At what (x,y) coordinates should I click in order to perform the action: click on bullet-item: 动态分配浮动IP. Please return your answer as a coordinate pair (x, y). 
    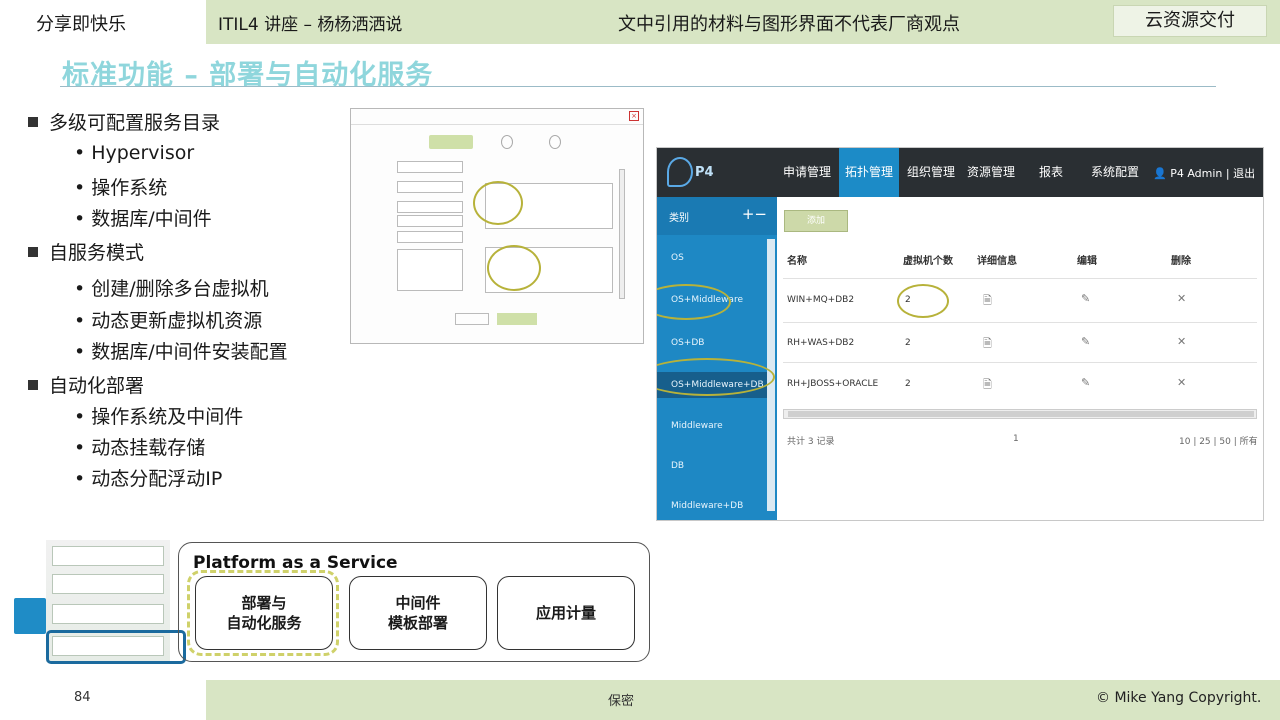
    Looking at the image, I should click on (148, 477).